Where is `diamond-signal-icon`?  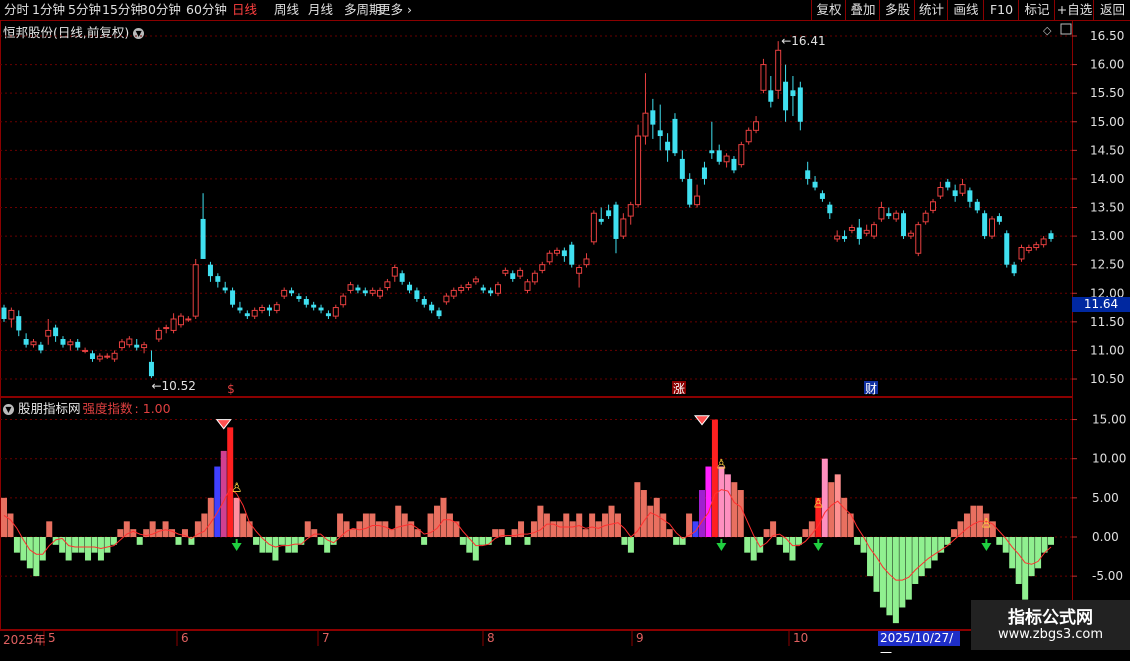 diamond-signal-icon is located at coordinates (702, 420).